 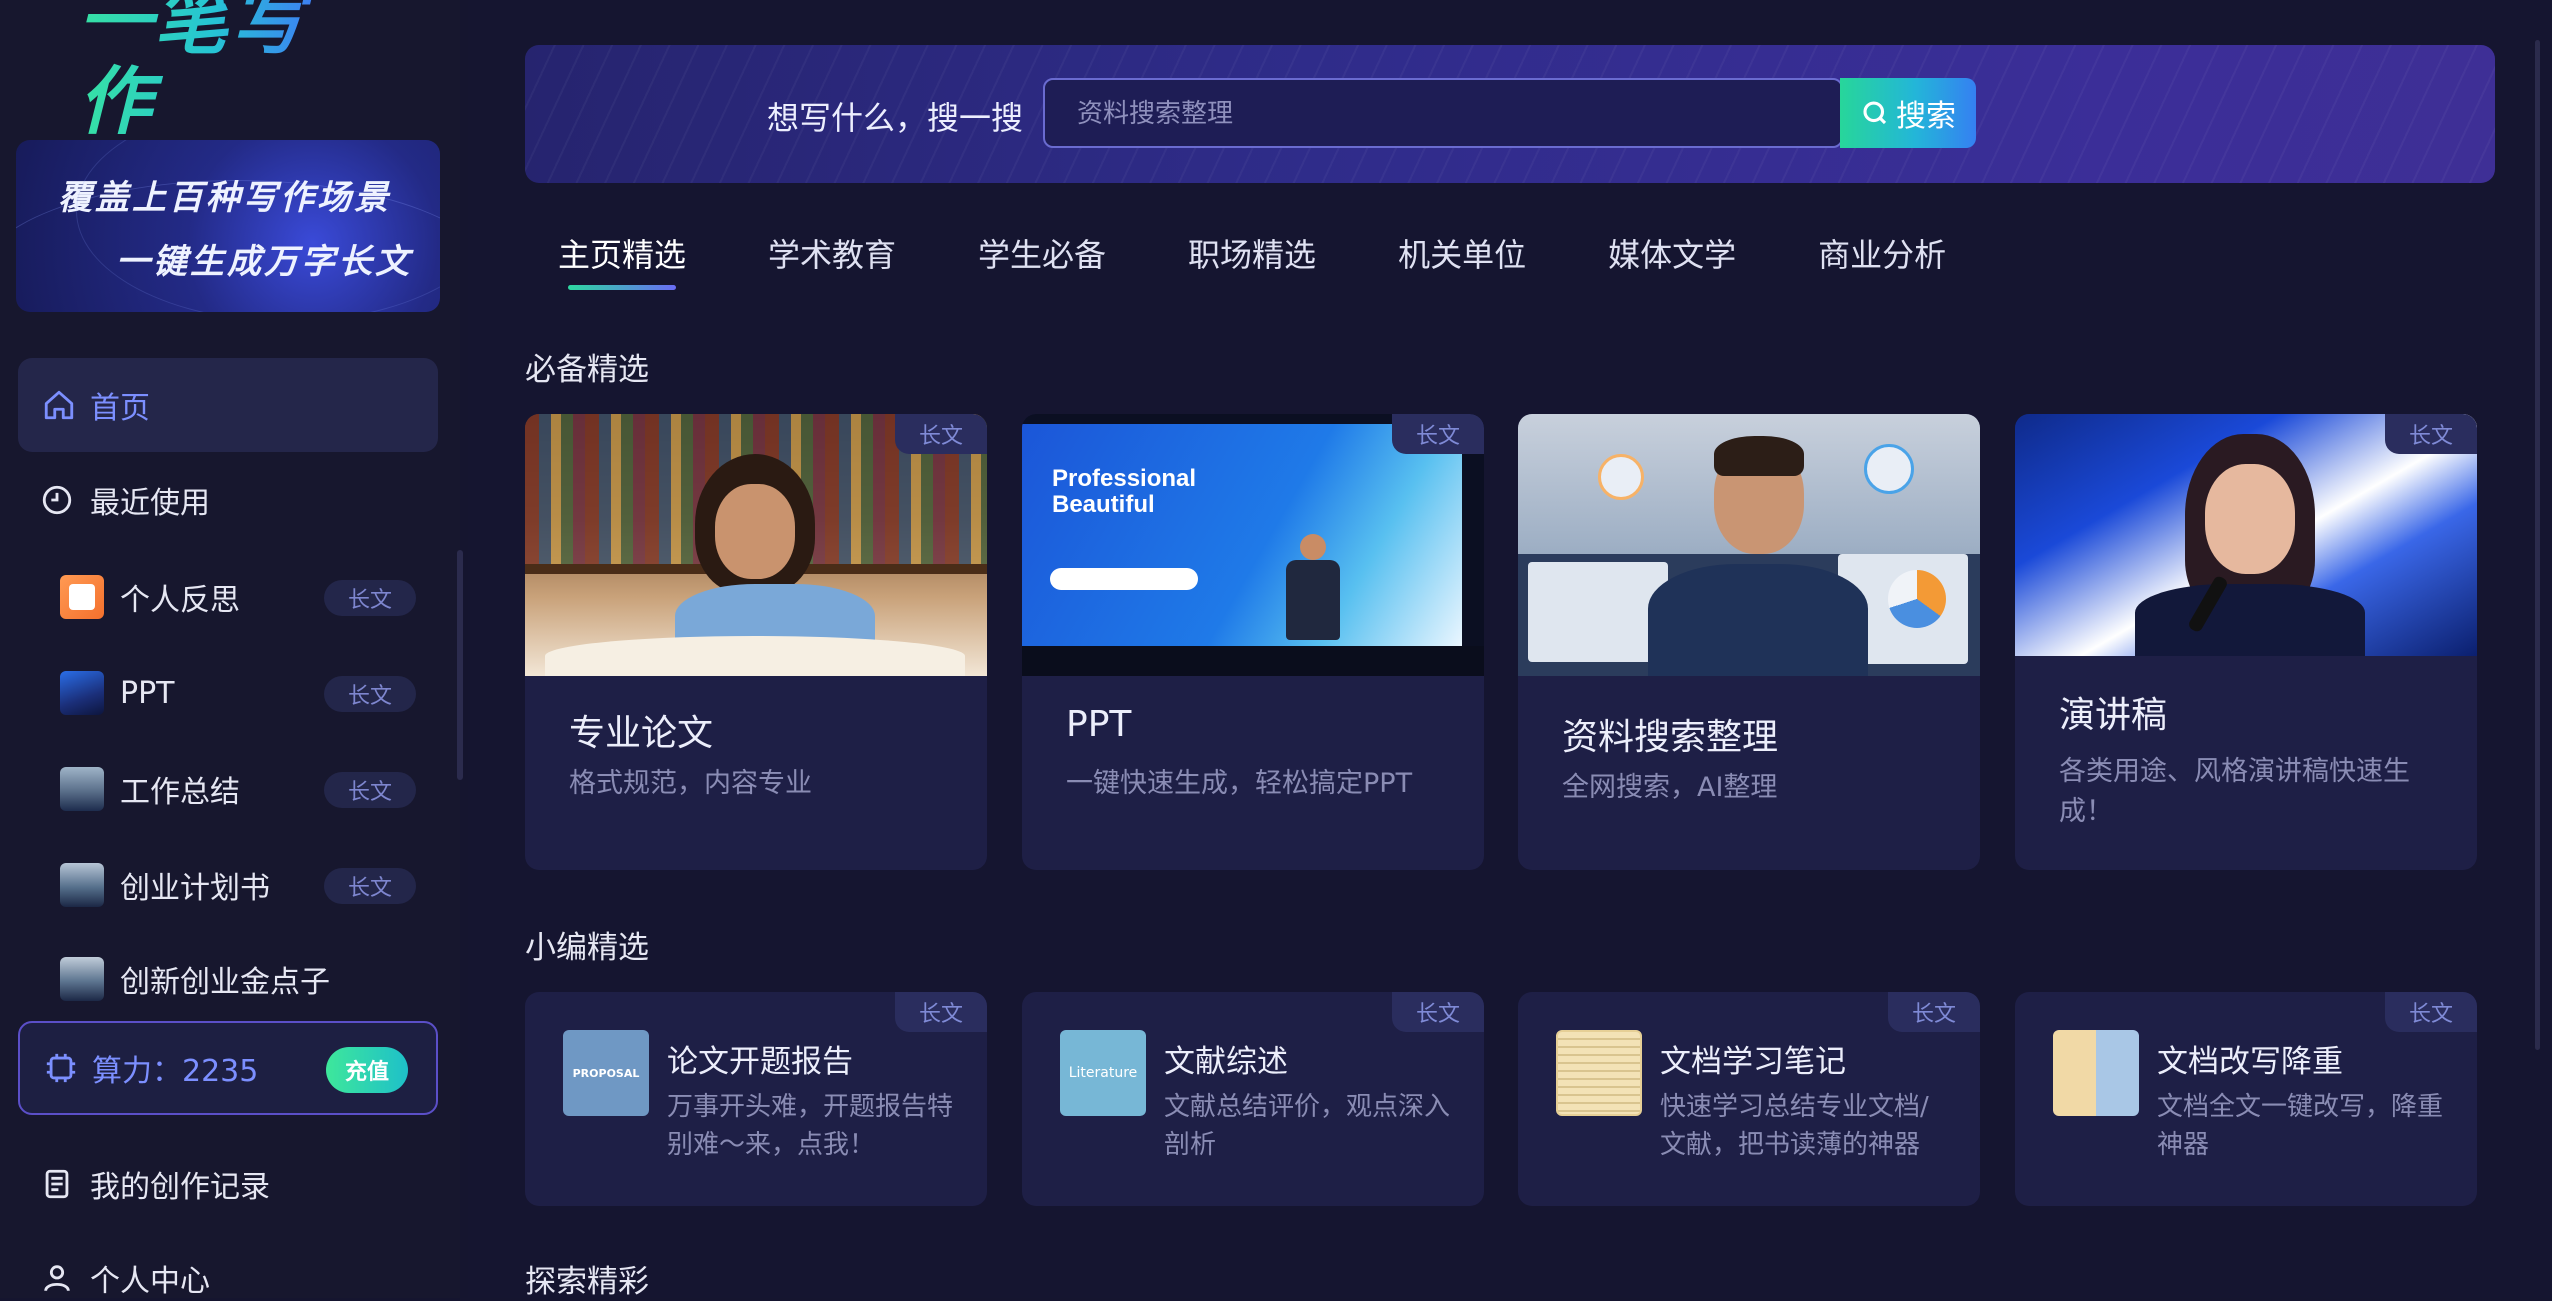 I want to click on editor-pick-card: PROPOSAL 长文 论文开题报告 万事开头难，开题报告特别难～来，点我！, so click(x=756, y=1099).